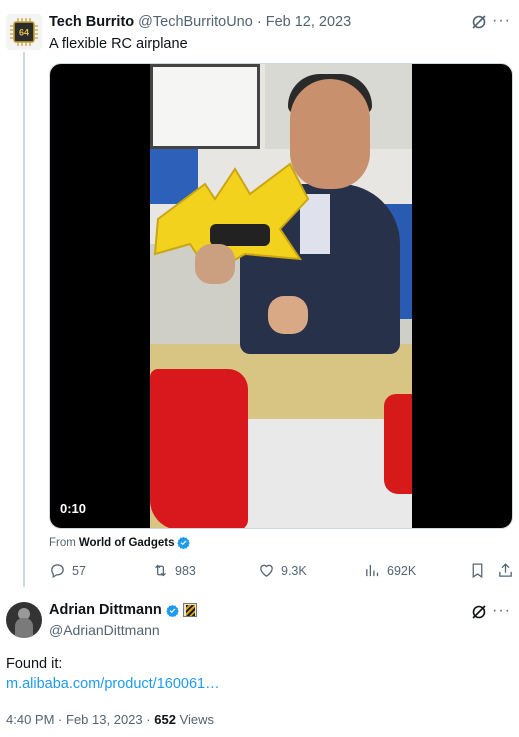  I want to click on author-name-row: Adrian Dittmann, so click(123, 610).